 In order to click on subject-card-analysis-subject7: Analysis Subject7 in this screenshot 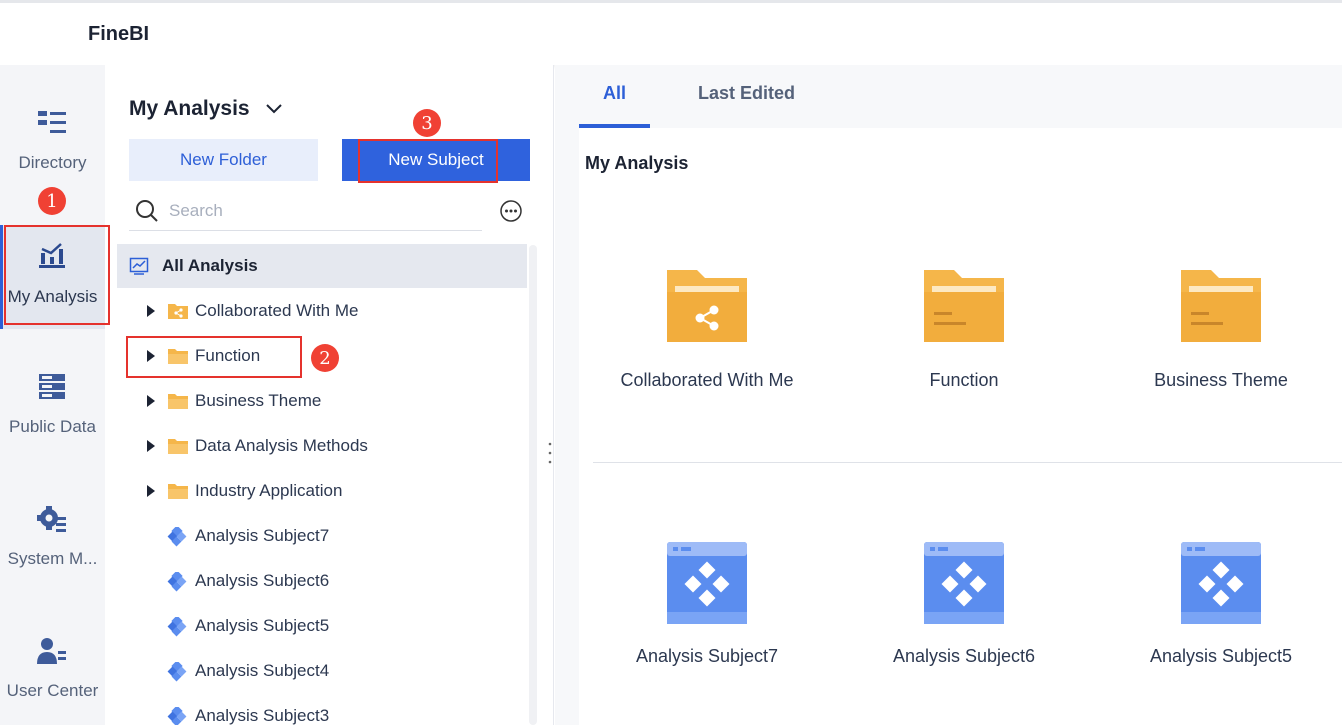, I will do `click(707, 603)`.